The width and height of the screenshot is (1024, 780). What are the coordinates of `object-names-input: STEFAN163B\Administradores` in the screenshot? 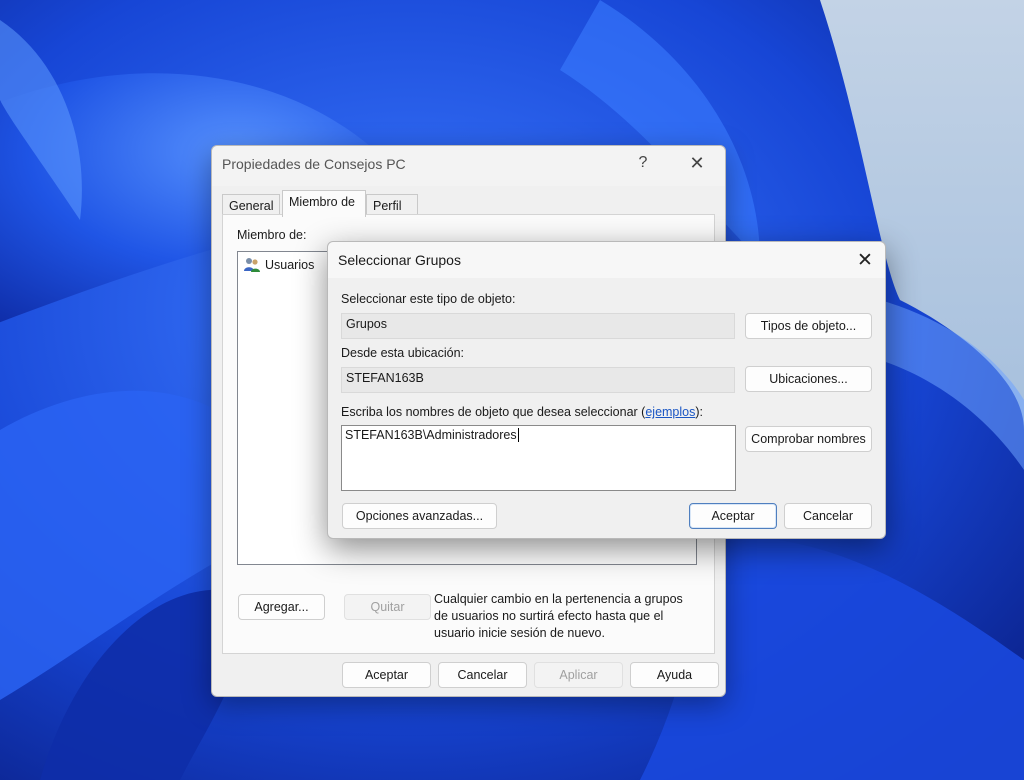 It's located at (538, 458).